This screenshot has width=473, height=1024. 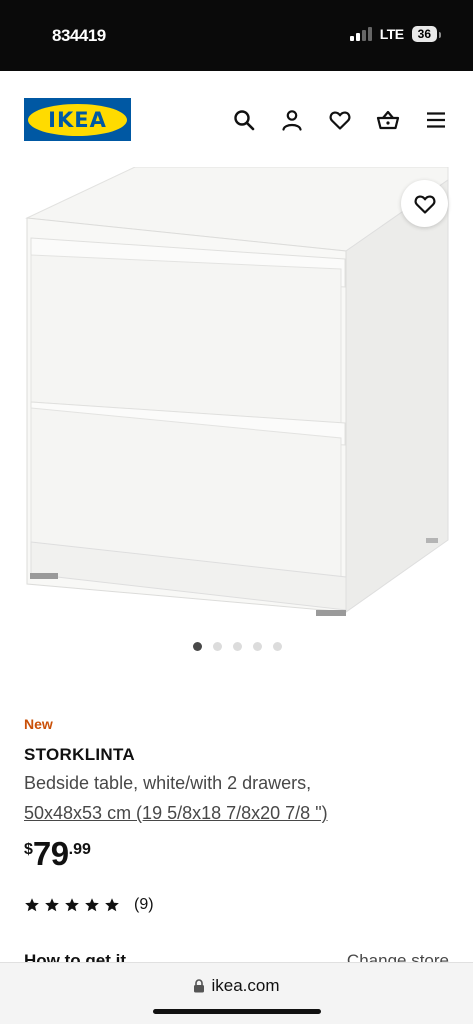 What do you see at coordinates (79, 849) in the screenshot?
I see `price-decimal: .99` at bounding box center [79, 849].